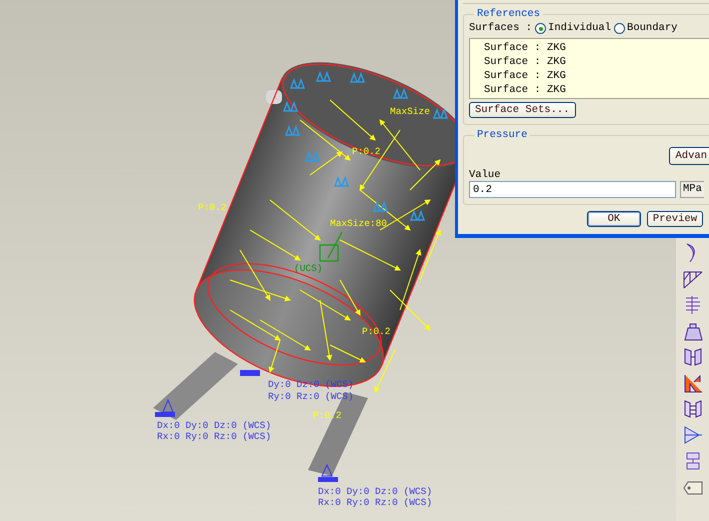 The image size is (709, 521). I want to click on dialog-button: Preview, so click(674, 219).